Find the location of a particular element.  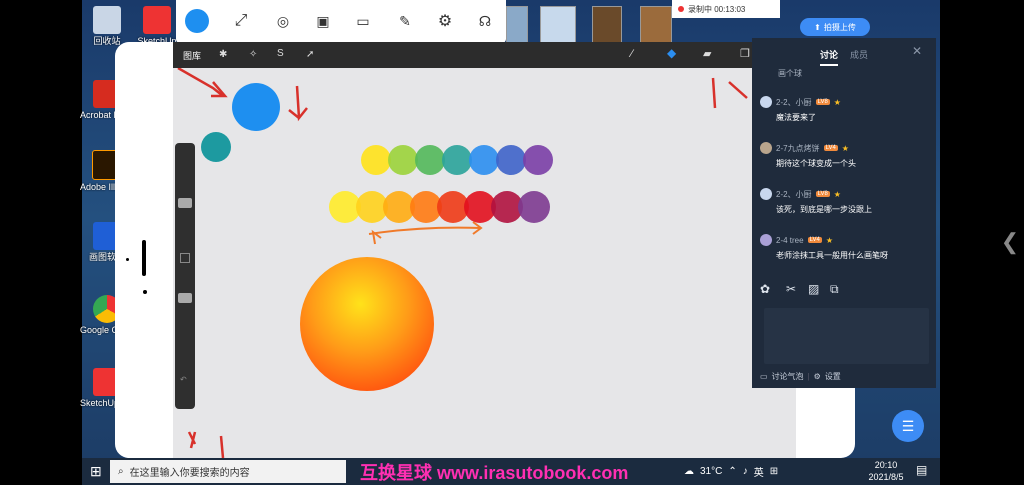

chat-fab-button: ☰ is located at coordinates (908, 426).